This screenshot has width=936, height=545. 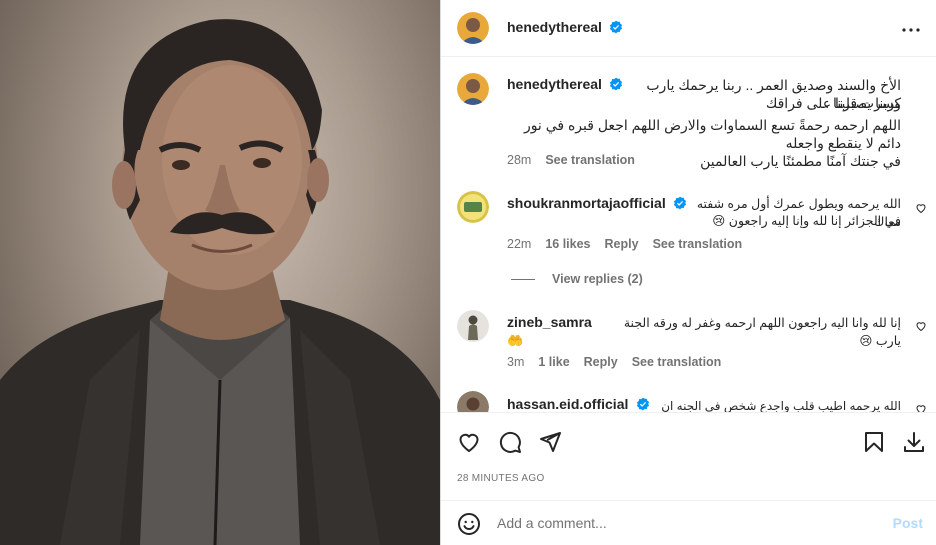 I want to click on more-options-icon, so click(x=911, y=30).